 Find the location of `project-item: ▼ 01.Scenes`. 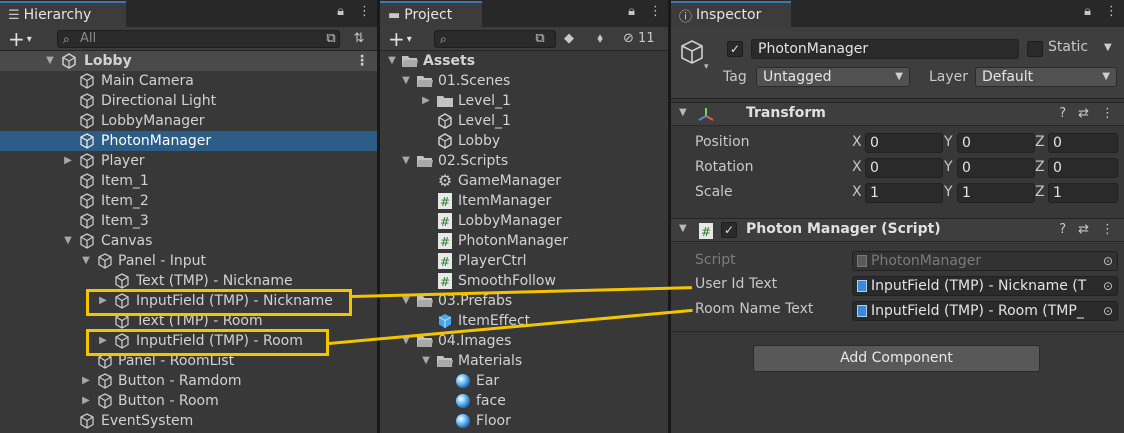

project-item: ▼ 01.Scenes is located at coordinates (524, 81).